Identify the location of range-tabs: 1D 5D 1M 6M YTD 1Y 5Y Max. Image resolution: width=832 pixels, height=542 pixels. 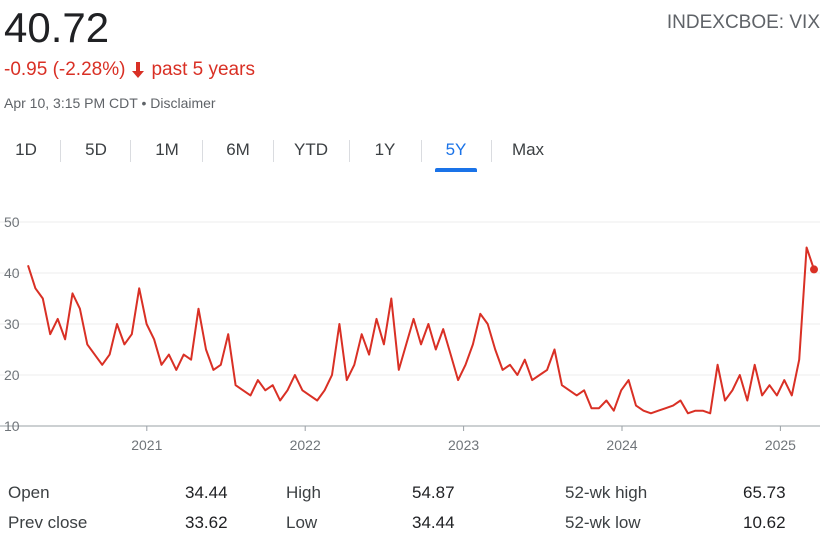
(300, 152).